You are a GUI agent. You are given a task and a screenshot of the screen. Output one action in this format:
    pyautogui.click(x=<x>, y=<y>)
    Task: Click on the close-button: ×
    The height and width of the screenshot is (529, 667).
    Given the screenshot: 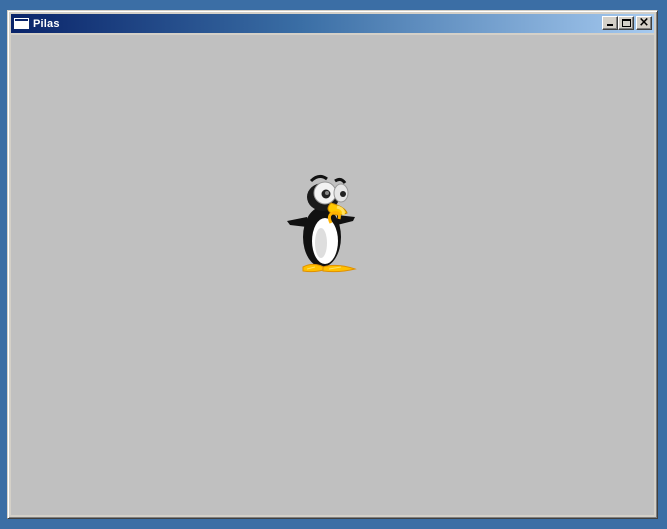 What is the action you would take?
    pyautogui.click(x=644, y=22)
    